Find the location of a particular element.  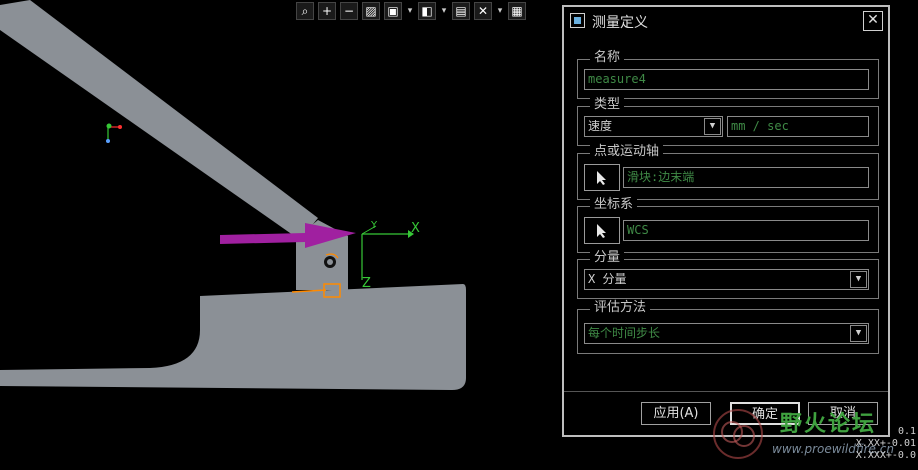

dialog-title-bar: 测量定义 ✕ is located at coordinates (726, 21).